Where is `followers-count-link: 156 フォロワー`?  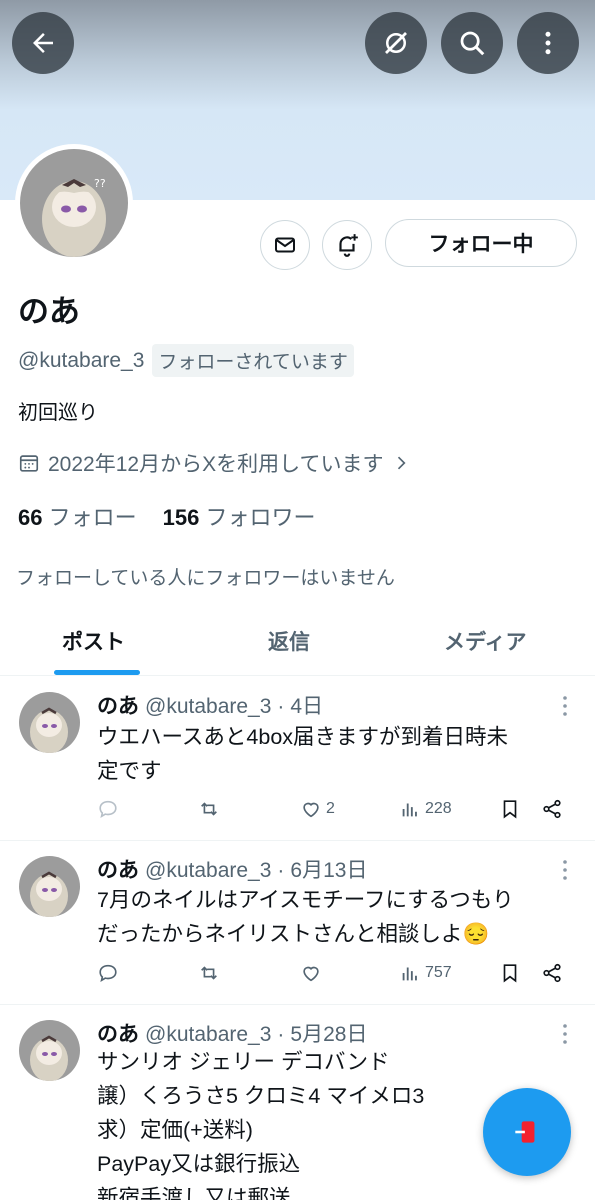 followers-count-link: 156 フォロワー is located at coordinates (239, 516).